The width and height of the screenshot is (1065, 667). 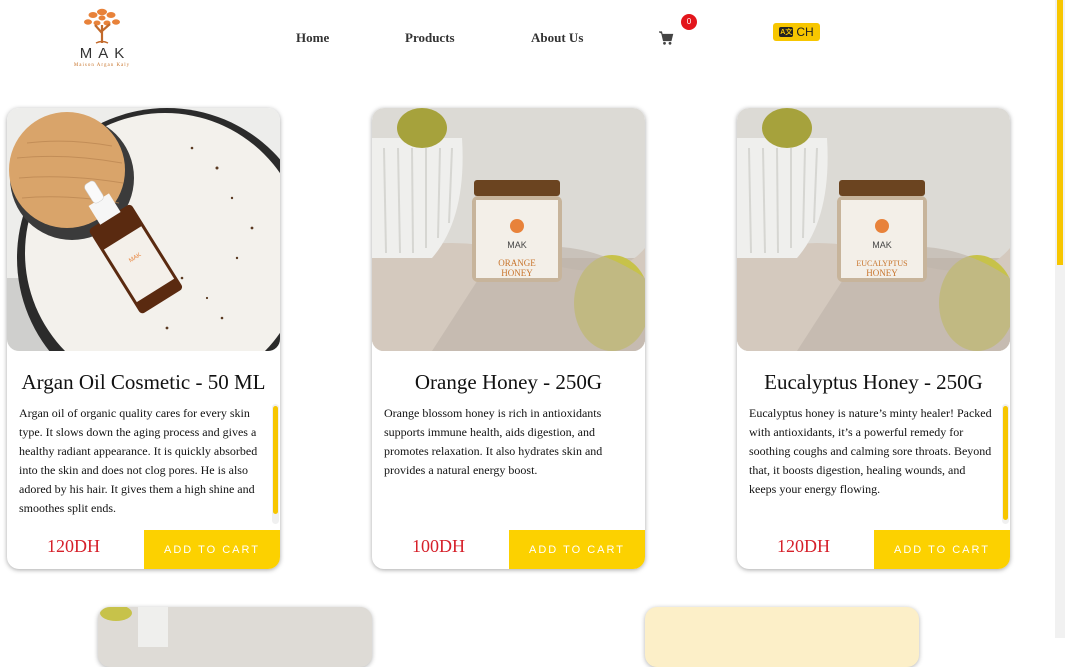 I want to click on brand-name: MAK, so click(x=105, y=53).